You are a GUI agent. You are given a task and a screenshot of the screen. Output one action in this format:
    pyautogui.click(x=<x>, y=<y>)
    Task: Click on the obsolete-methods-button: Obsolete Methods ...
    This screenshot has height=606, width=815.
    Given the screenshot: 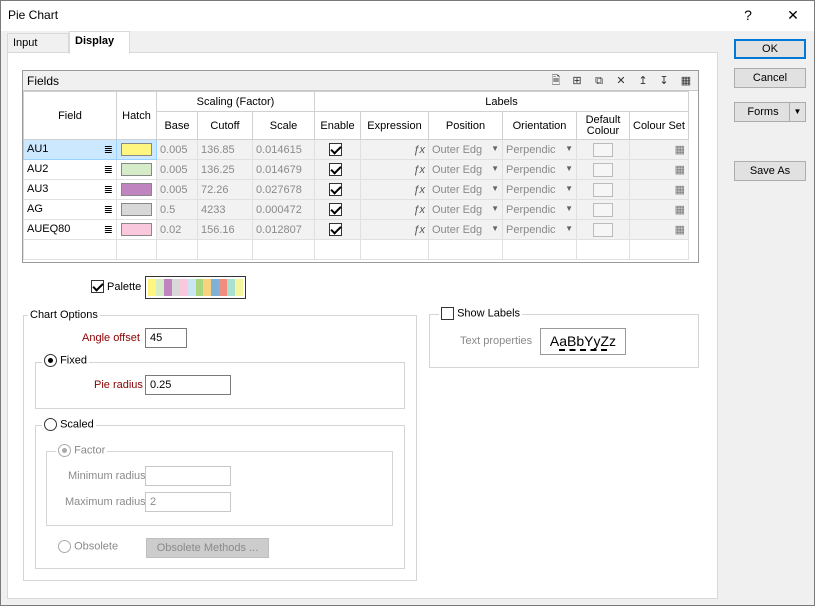 What is the action you would take?
    pyautogui.click(x=207, y=548)
    